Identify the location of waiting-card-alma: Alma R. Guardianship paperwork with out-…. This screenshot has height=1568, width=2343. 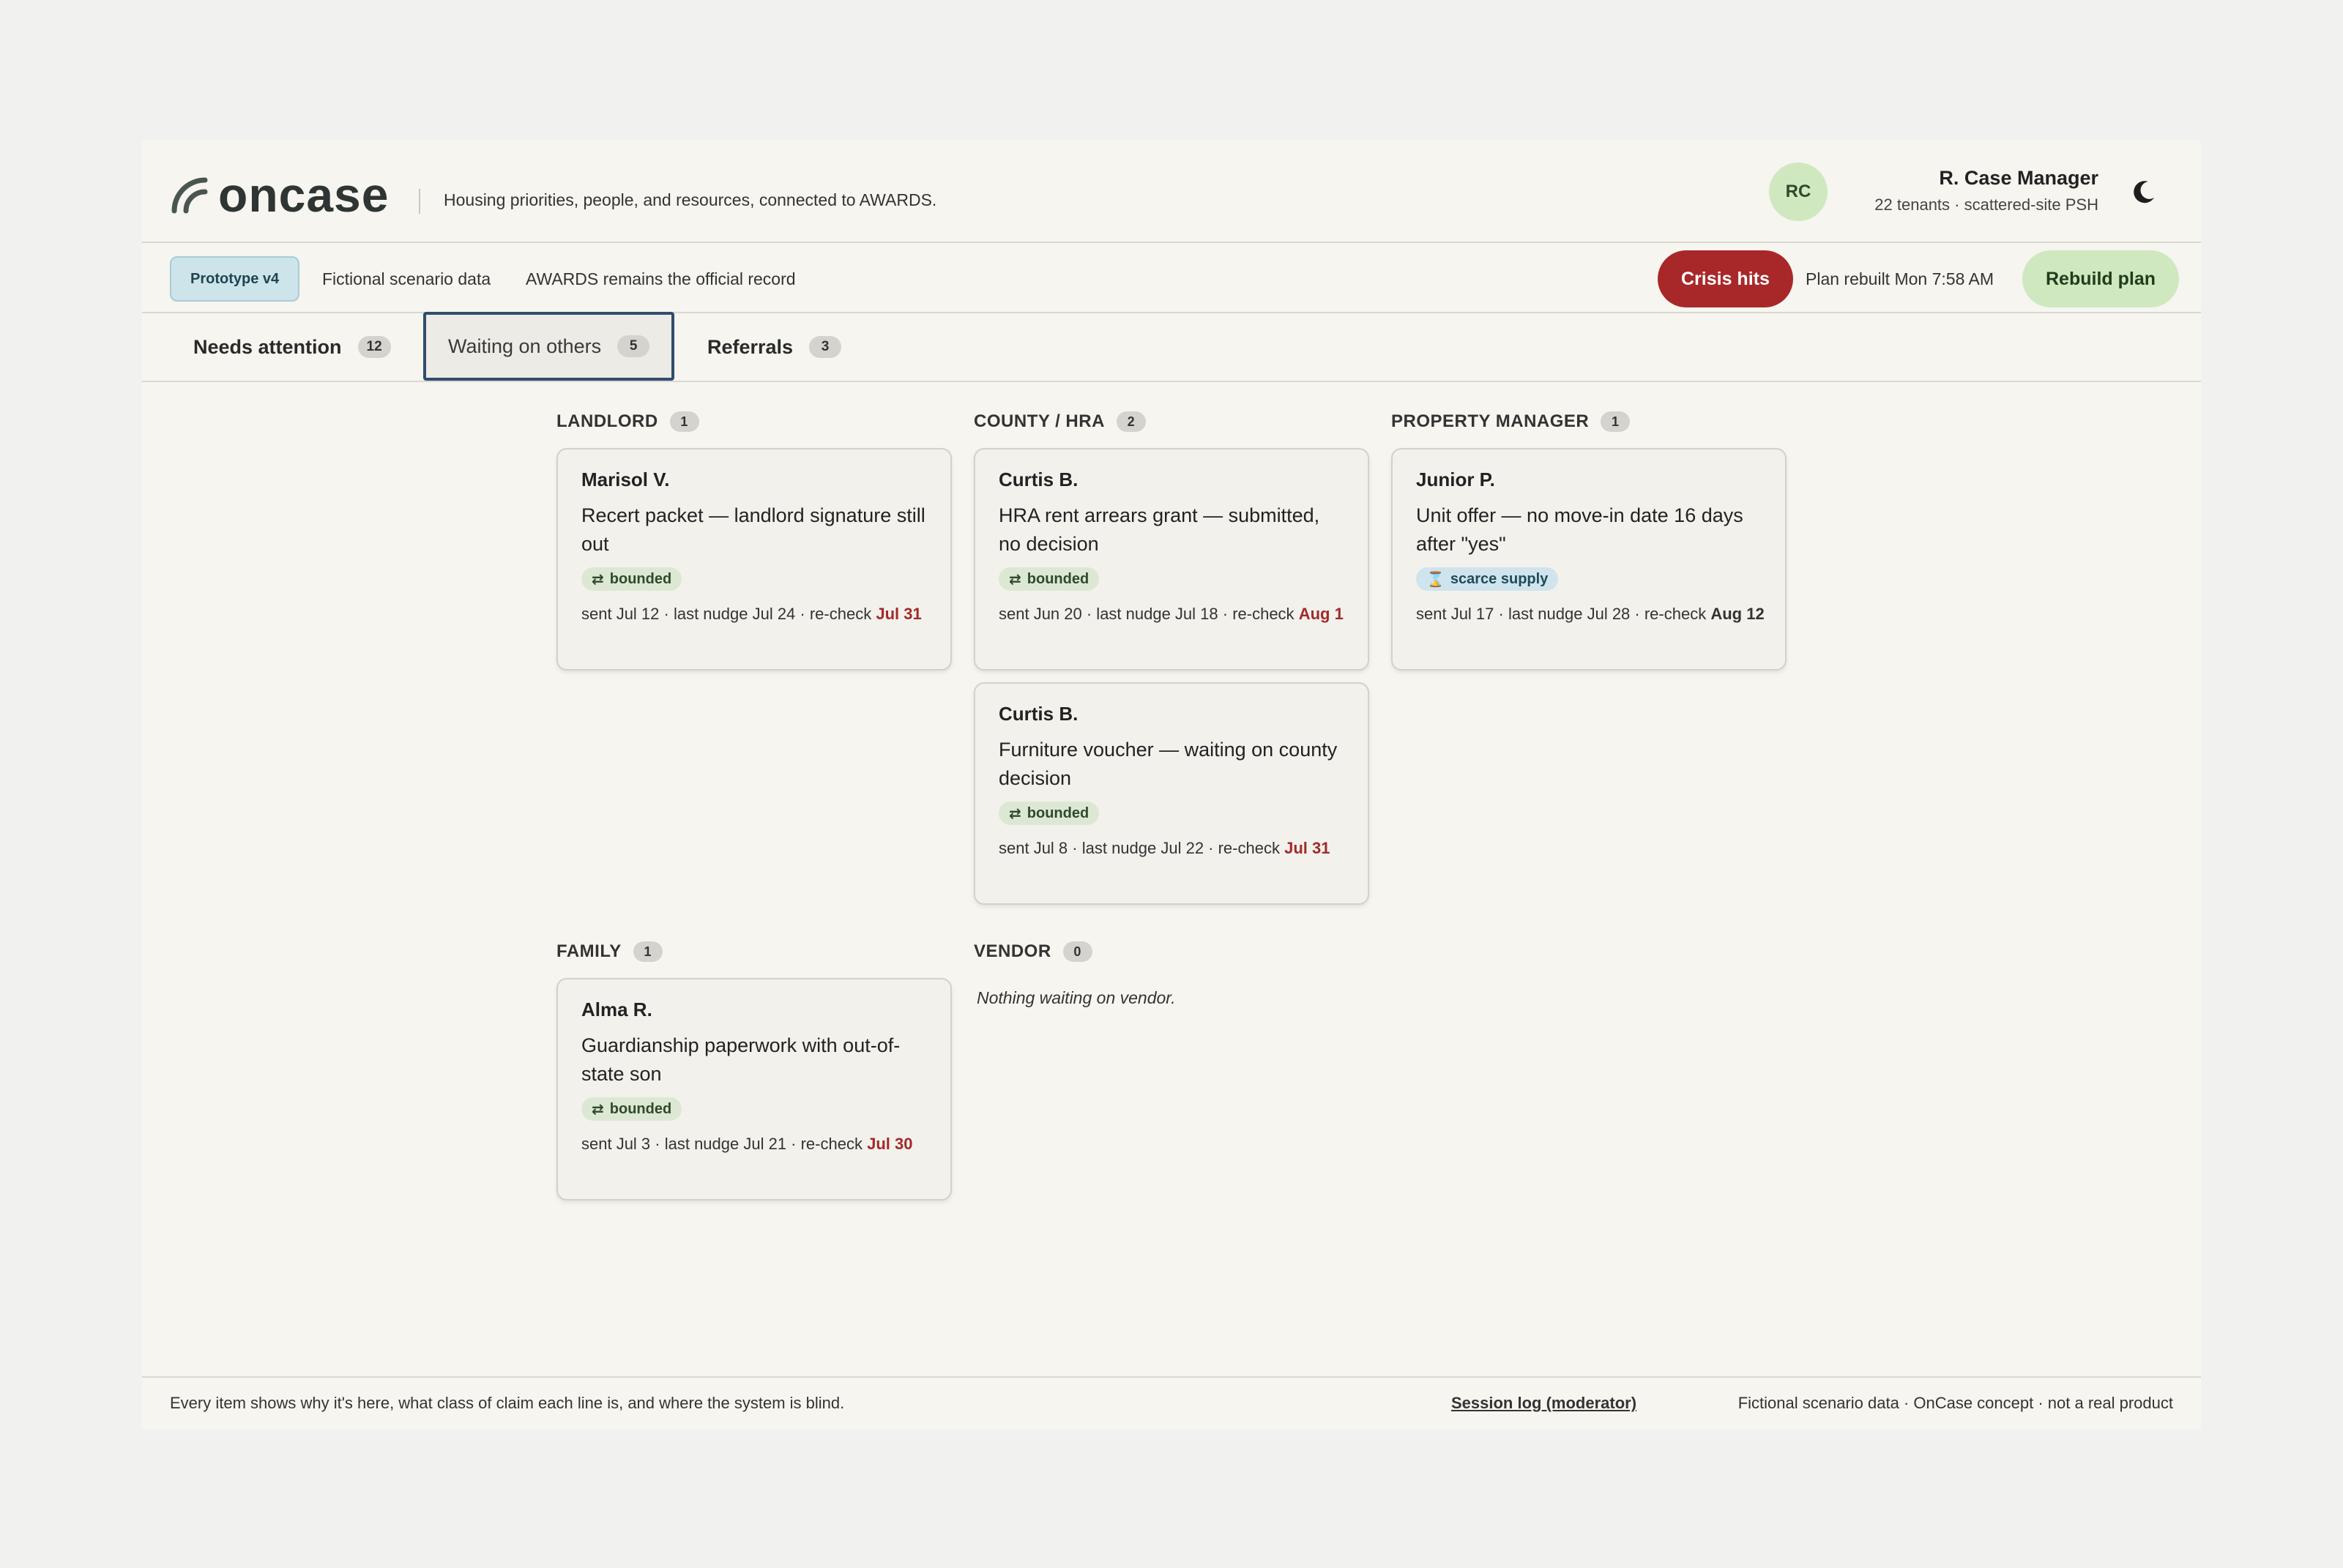
(754, 1089).